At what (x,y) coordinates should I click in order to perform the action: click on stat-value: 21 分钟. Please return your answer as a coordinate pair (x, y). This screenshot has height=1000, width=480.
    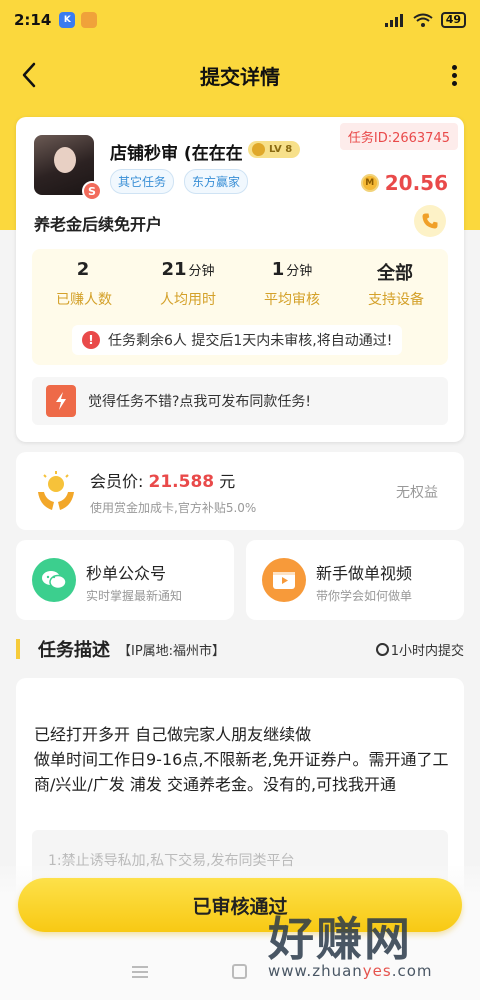
    Looking at the image, I should click on (188, 272).